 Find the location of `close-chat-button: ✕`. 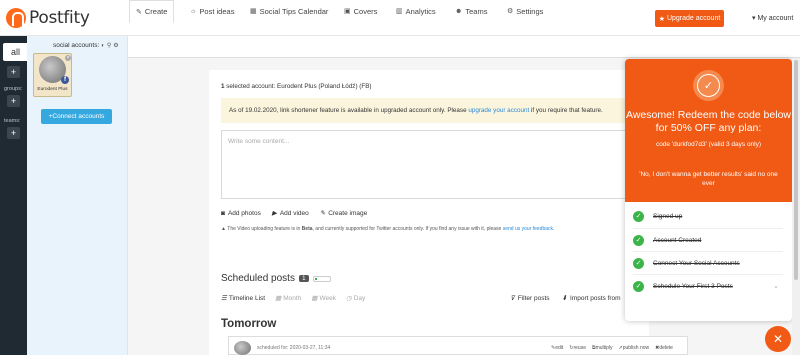

close-chat-button: ✕ is located at coordinates (778, 339).